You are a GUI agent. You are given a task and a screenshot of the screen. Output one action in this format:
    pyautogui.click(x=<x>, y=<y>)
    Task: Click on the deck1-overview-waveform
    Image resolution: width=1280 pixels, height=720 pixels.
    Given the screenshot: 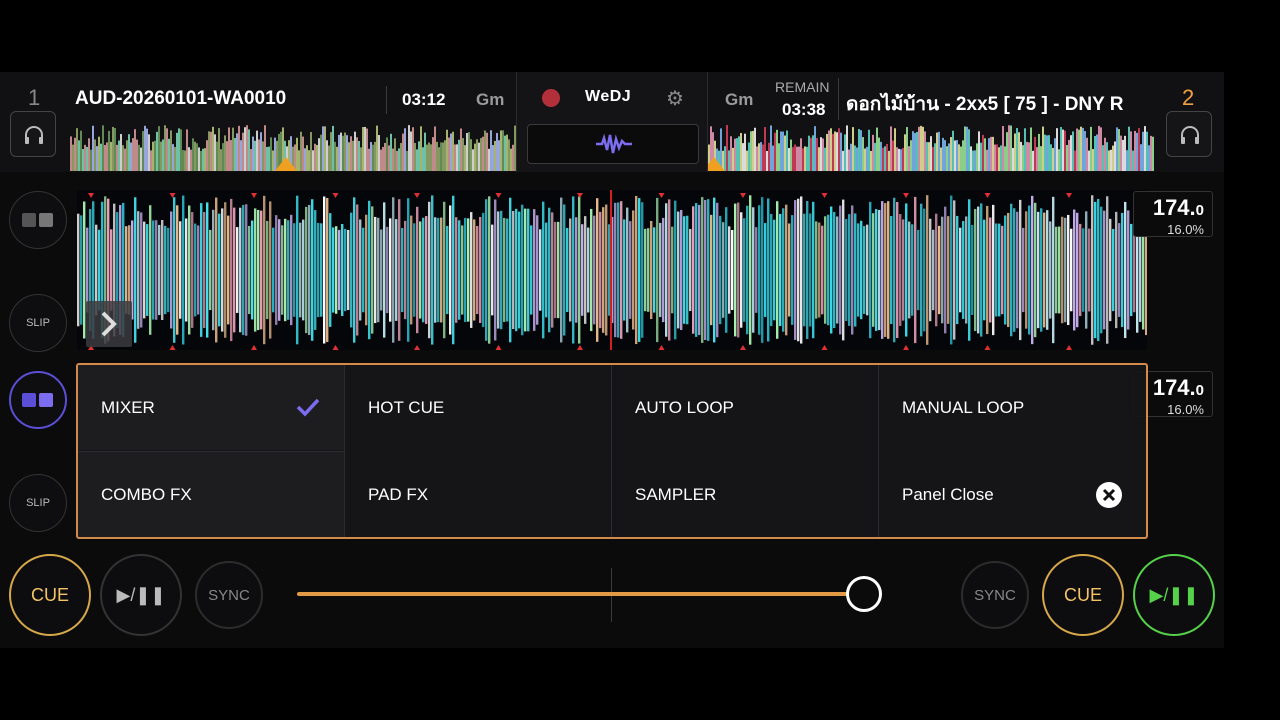 What is the action you would take?
    pyautogui.click(x=293, y=148)
    